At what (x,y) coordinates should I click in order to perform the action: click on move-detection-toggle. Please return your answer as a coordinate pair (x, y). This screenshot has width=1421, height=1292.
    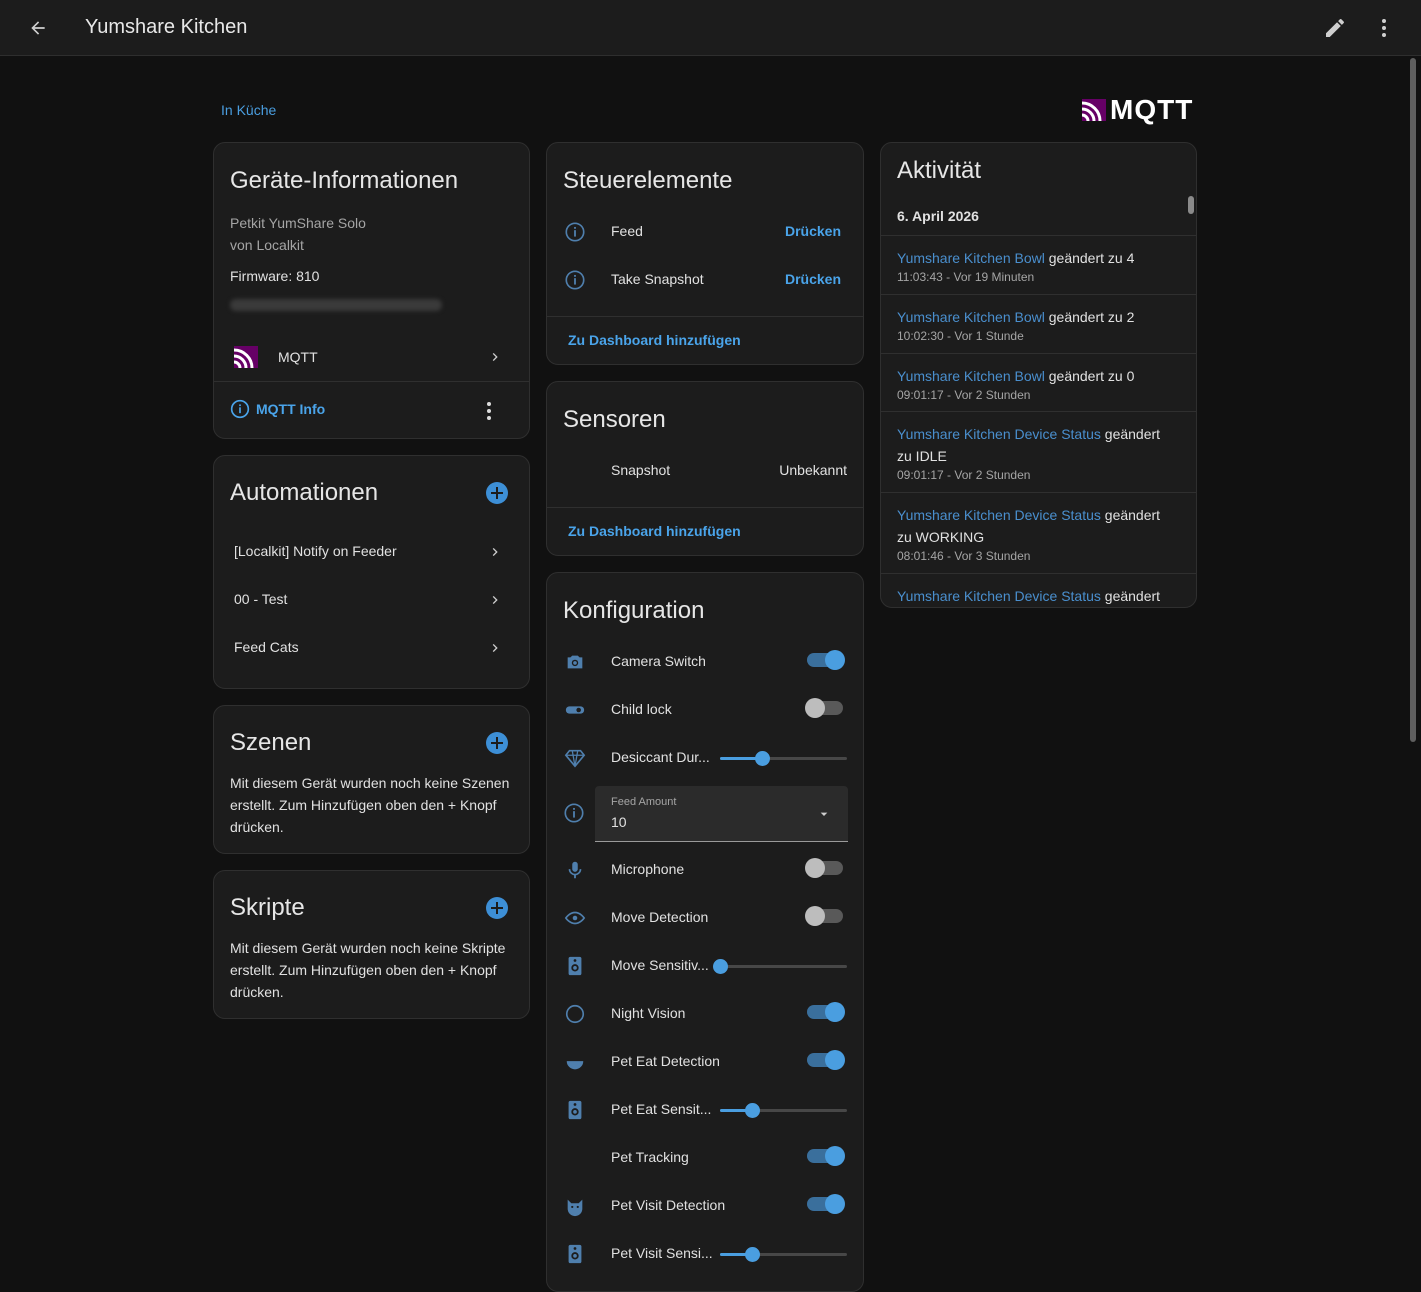
    Looking at the image, I should click on (824, 916).